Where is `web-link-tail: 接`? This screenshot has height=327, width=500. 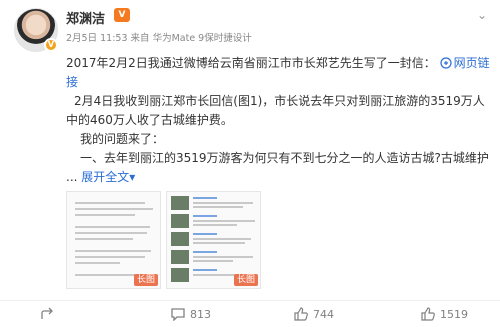 web-link-tail: 接 is located at coordinates (277, 82).